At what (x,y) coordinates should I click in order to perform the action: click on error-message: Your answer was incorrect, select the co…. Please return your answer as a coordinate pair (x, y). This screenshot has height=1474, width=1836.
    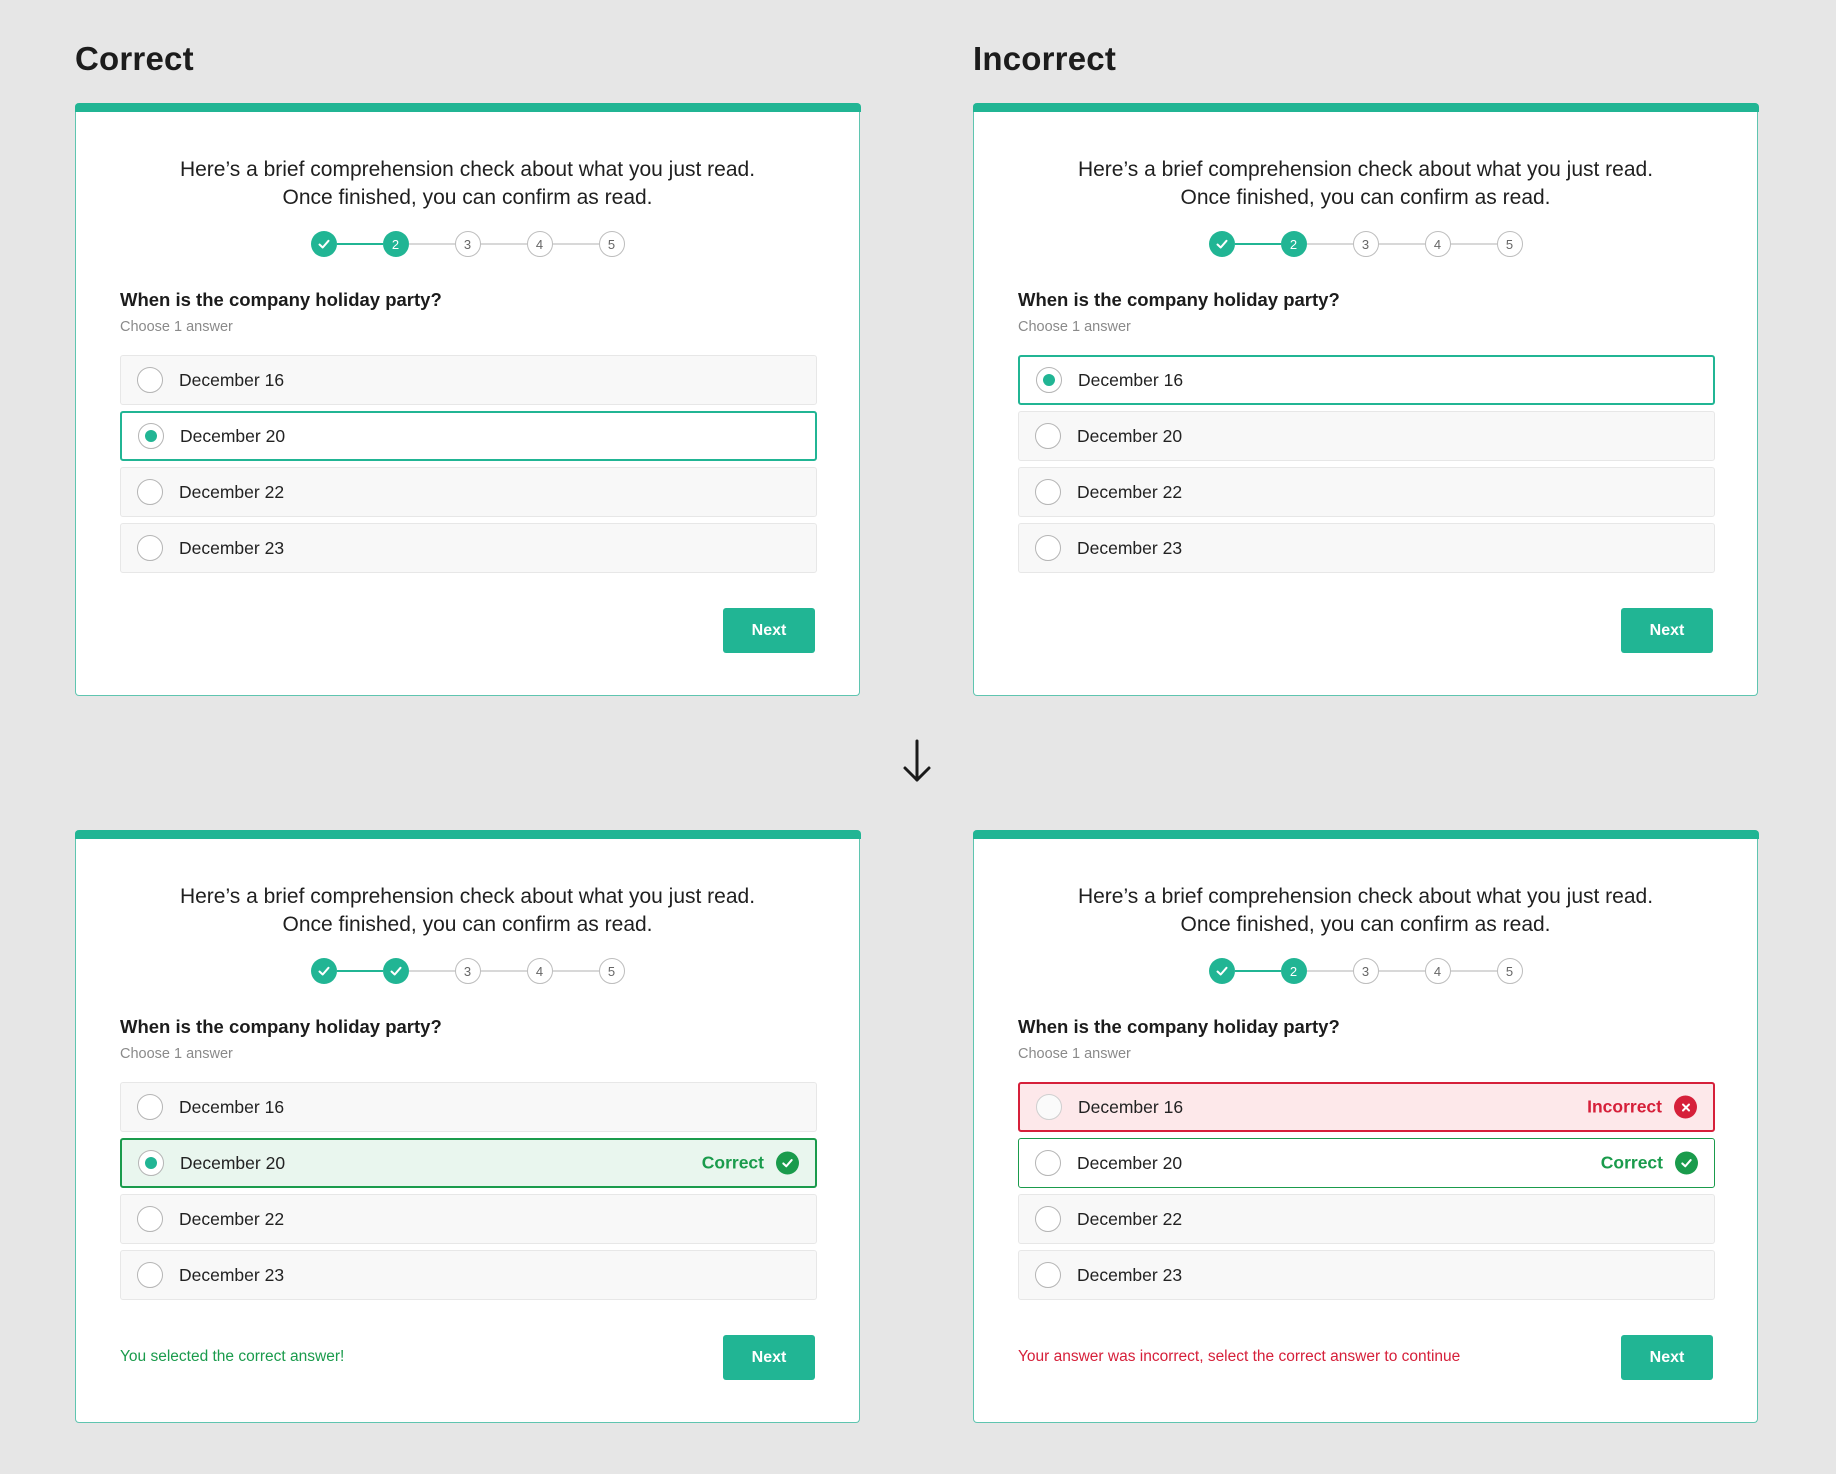
    Looking at the image, I should click on (1239, 1356).